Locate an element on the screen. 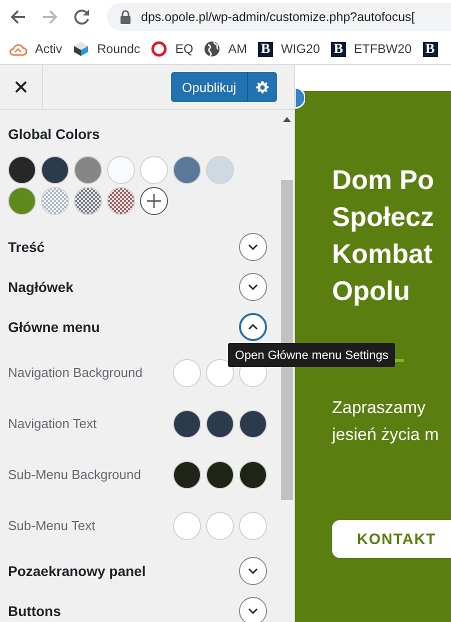  cube-icon is located at coordinates (81, 49).